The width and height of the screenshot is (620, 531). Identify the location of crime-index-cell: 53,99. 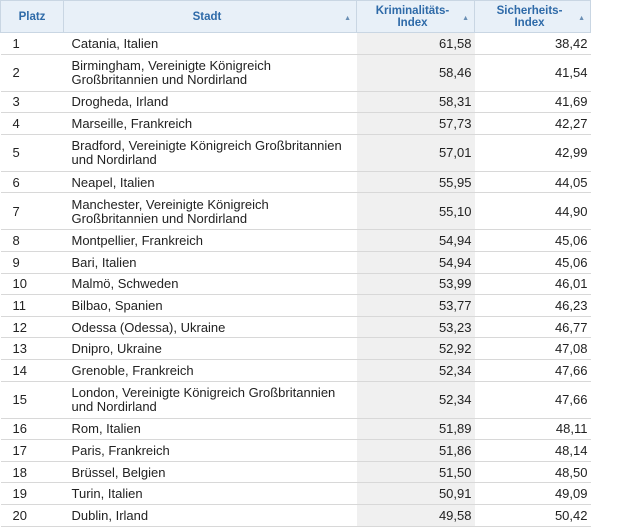
(415, 284).